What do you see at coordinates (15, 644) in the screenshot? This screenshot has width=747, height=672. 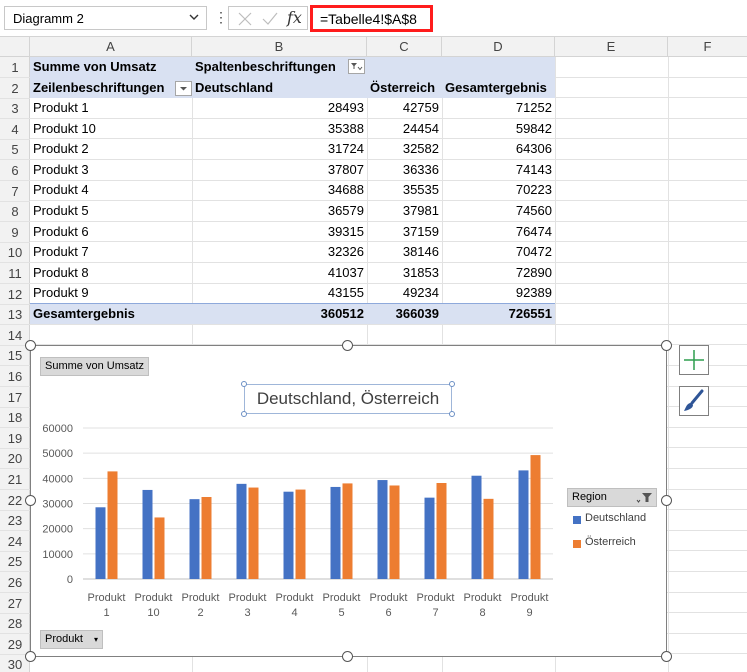 I see `row-header: 29` at bounding box center [15, 644].